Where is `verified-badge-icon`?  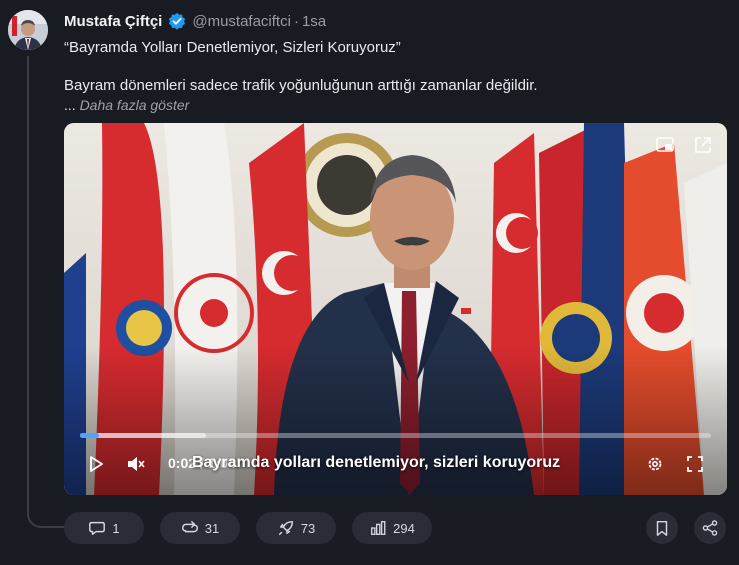
verified-badge-icon is located at coordinates (177, 21).